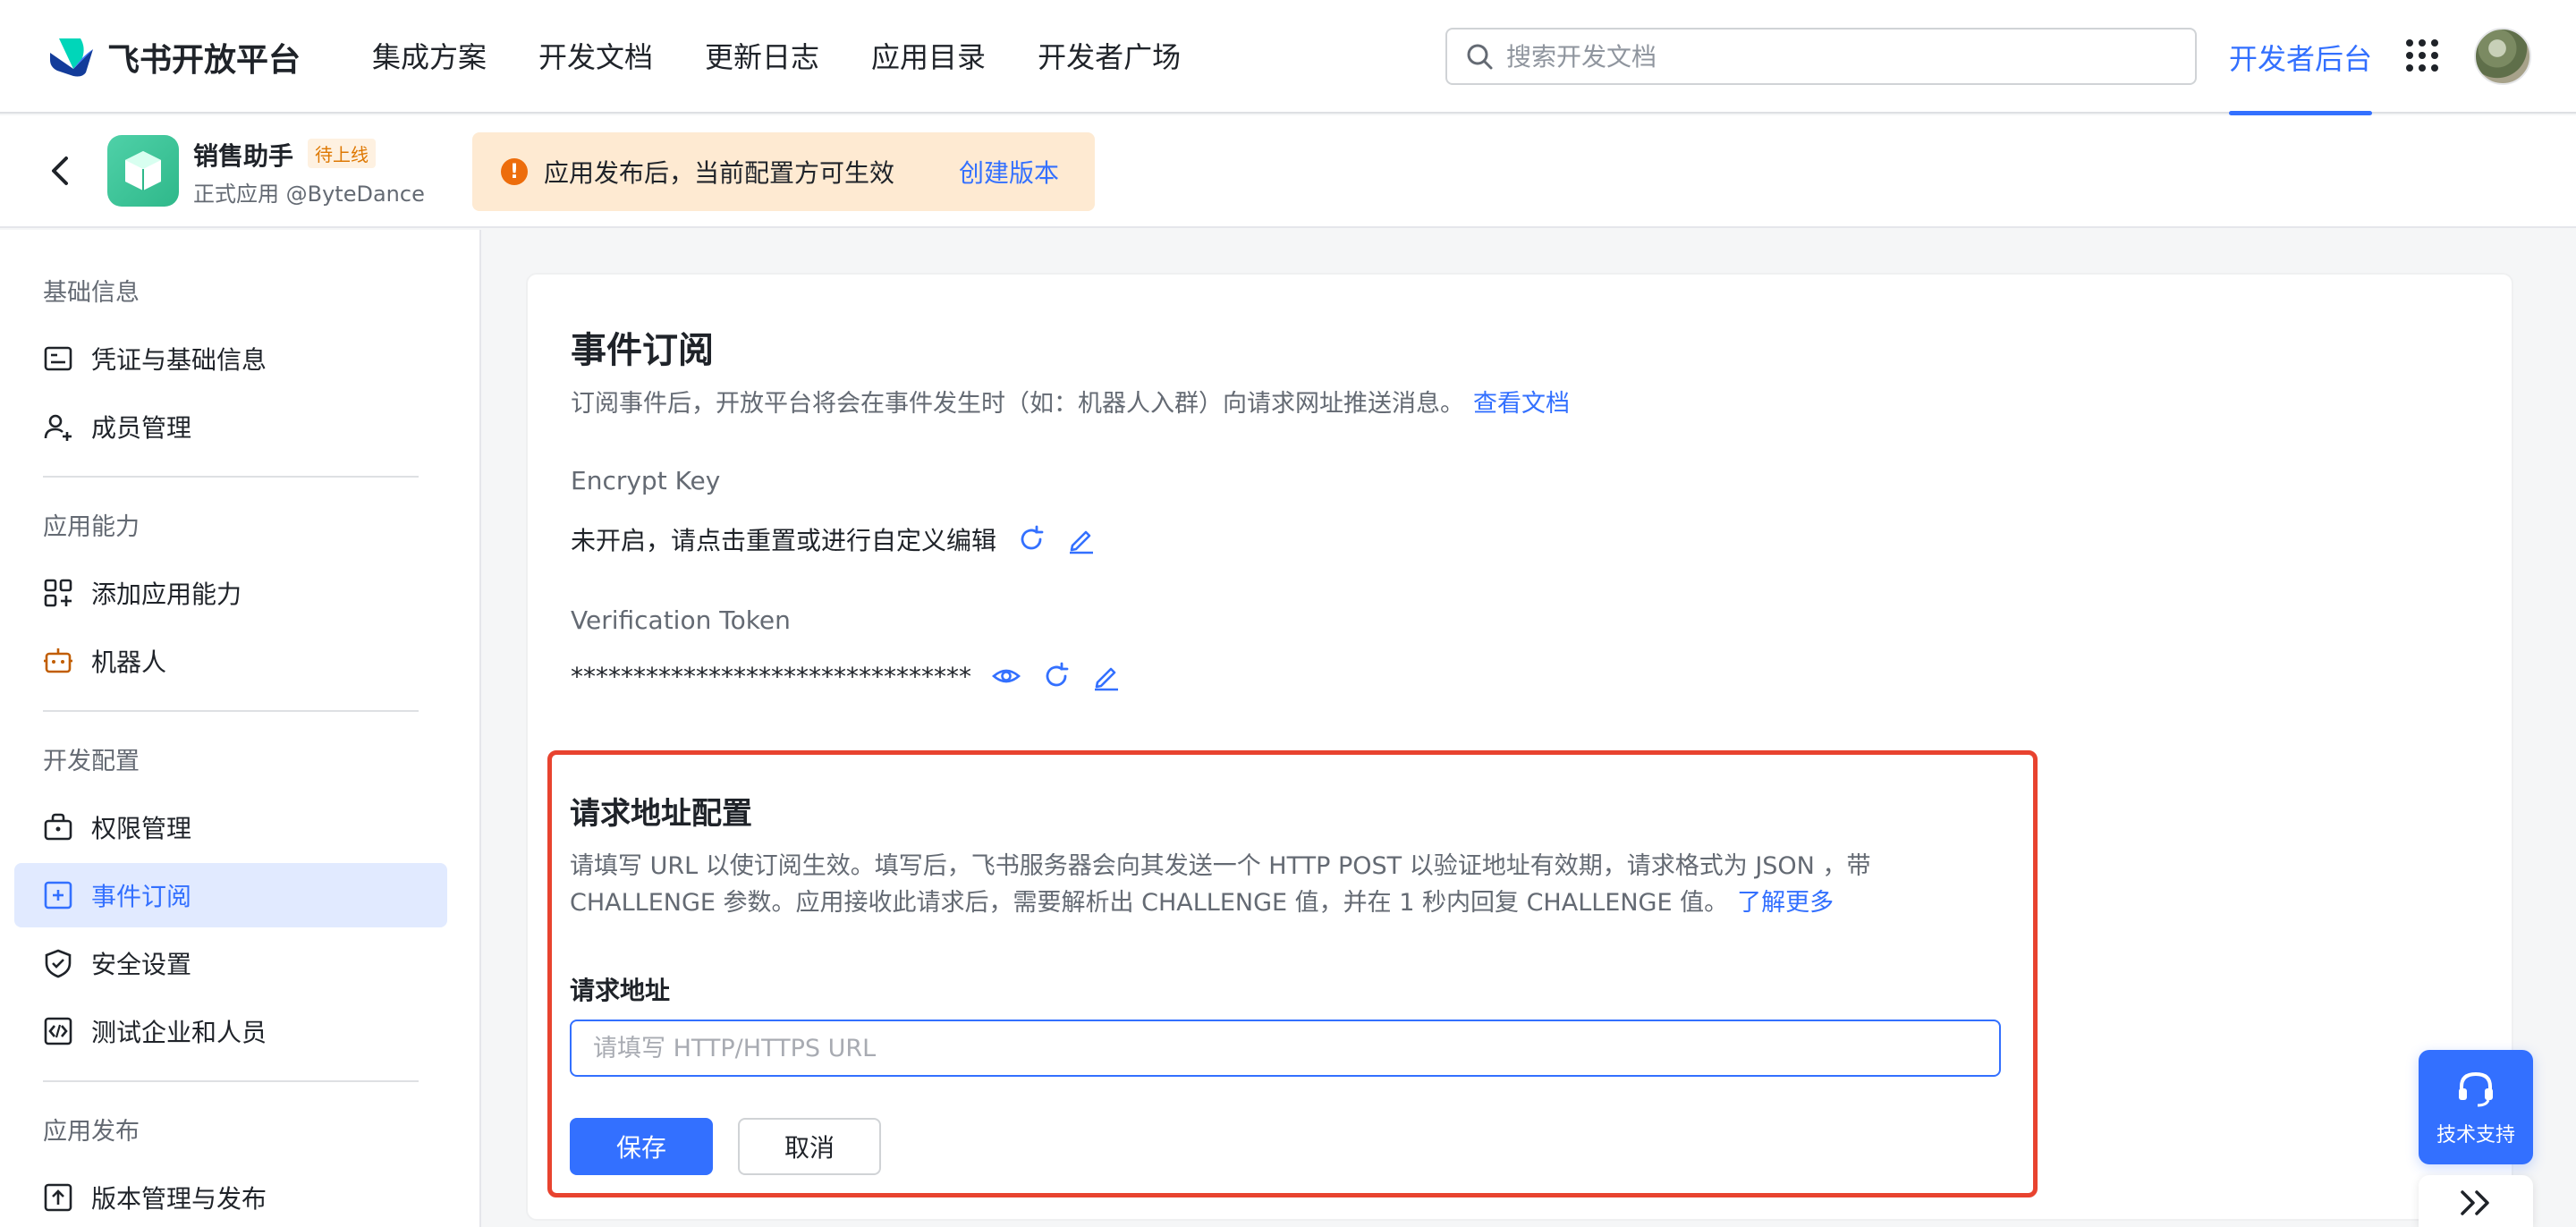 The height and width of the screenshot is (1227, 2576). Describe the element at coordinates (179, 1032) in the screenshot. I see `sidebar-item-label: 测试企业和人员` at that location.